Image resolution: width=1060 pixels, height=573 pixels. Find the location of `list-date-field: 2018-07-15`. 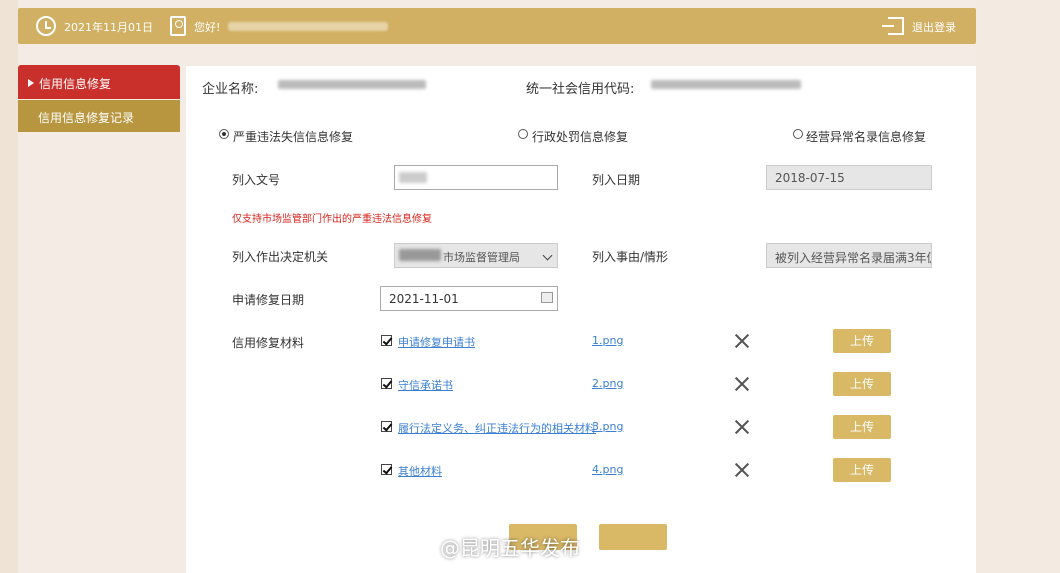

list-date-field: 2018-07-15 is located at coordinates (849, 177).